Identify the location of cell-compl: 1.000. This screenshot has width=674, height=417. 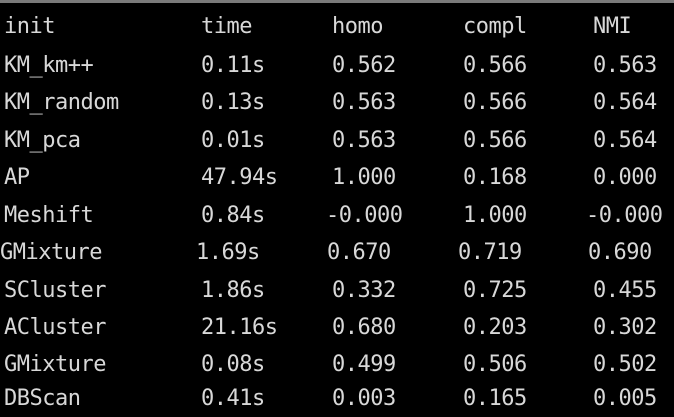
(495, 215).